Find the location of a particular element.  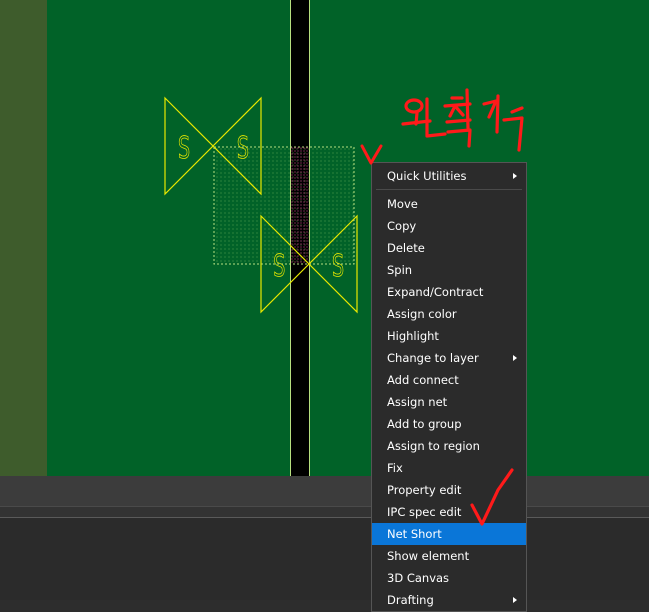

menu-item-move: Move is located at coordinates (449, 204).